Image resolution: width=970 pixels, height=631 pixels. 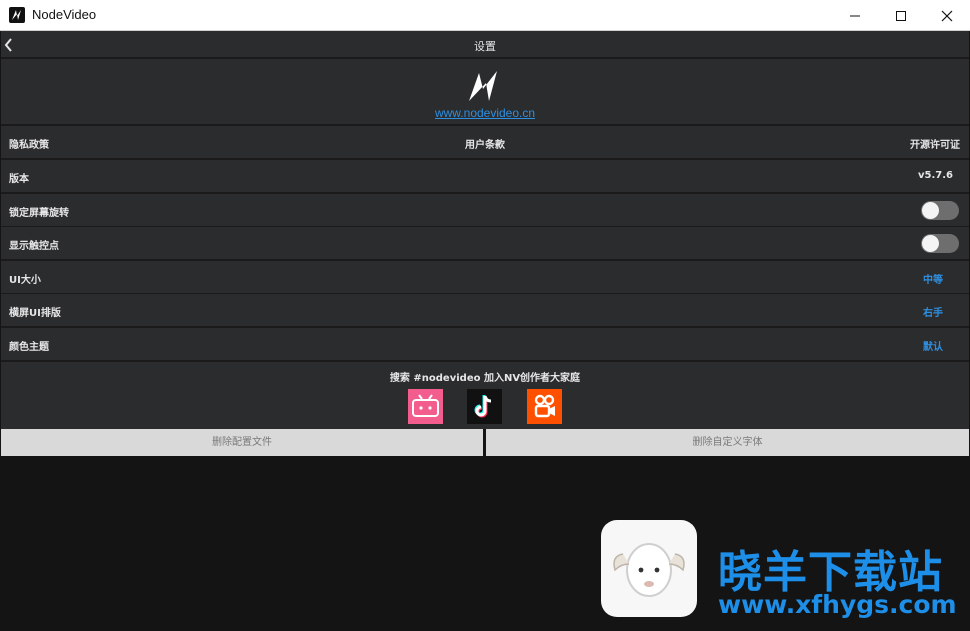 What do you see at coordinates (940, 210) in the screenshot?
I see `lock-rotation-toggle` at bounding box center [940, 210].